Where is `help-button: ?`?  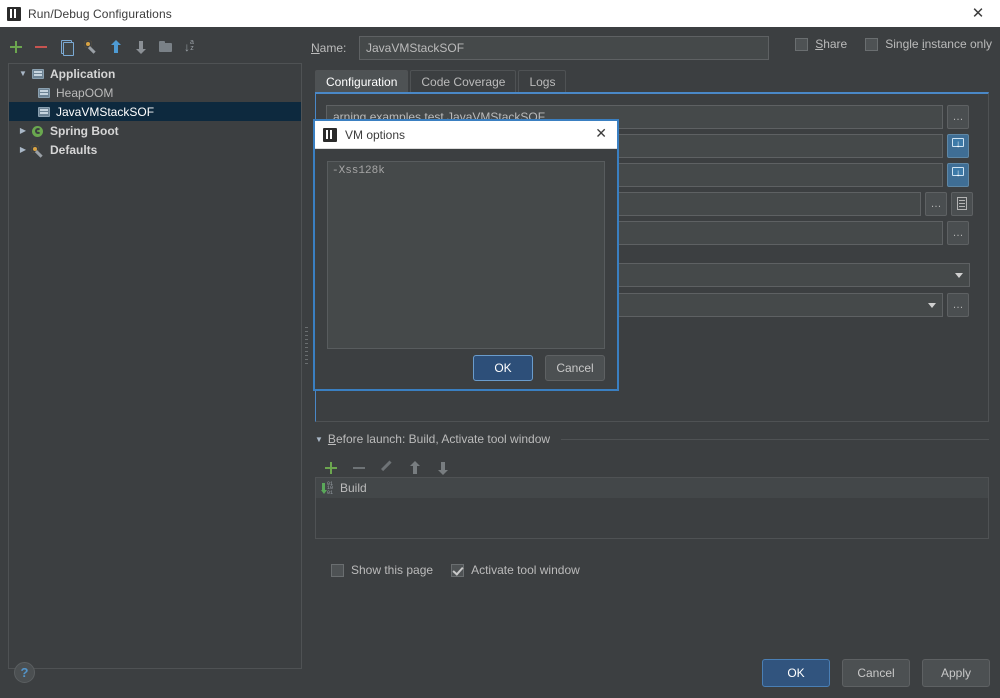 help-button: ? is located at coordinates (24, 672).